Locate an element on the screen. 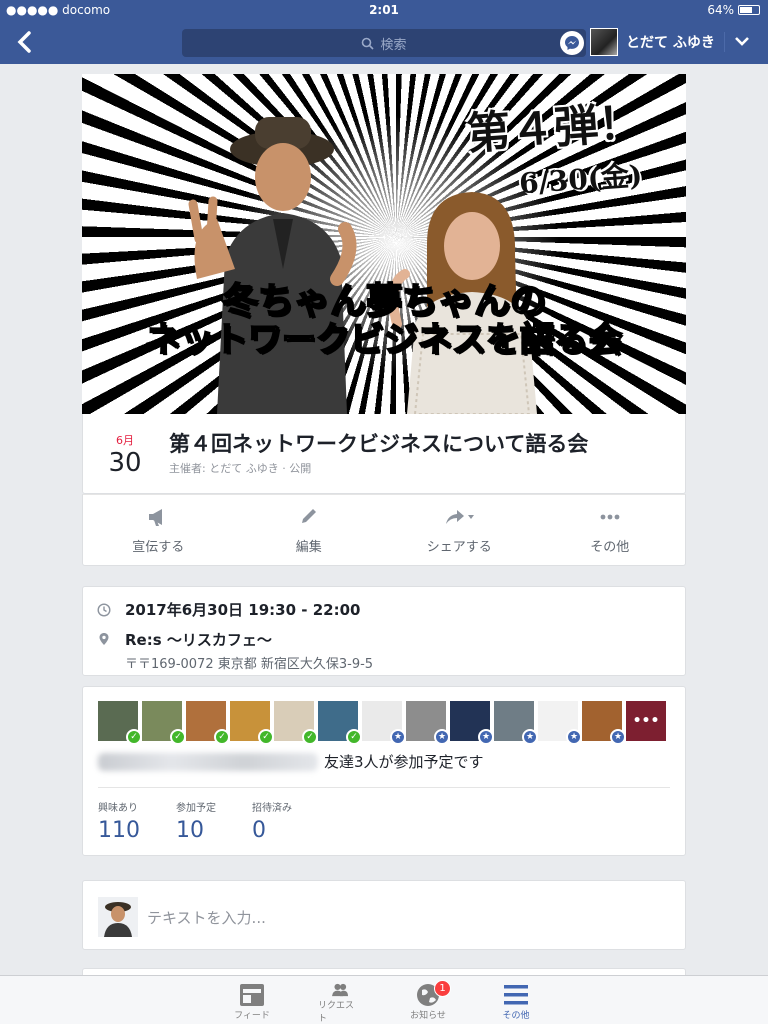 The image size is (768, 1024). tab-more: その他 is located at coordinates (516, 1000).